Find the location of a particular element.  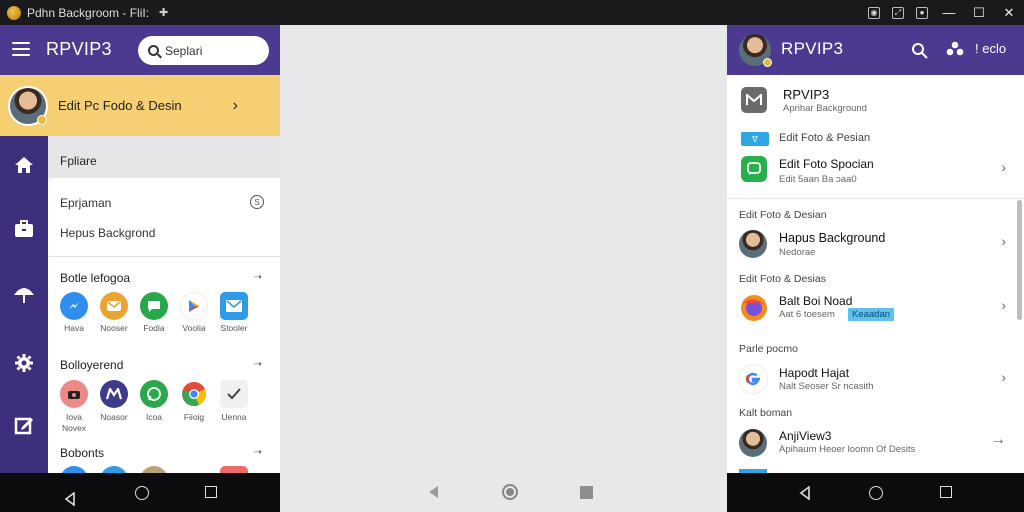

app-label: Icoa is located at coordinates (154, 417).